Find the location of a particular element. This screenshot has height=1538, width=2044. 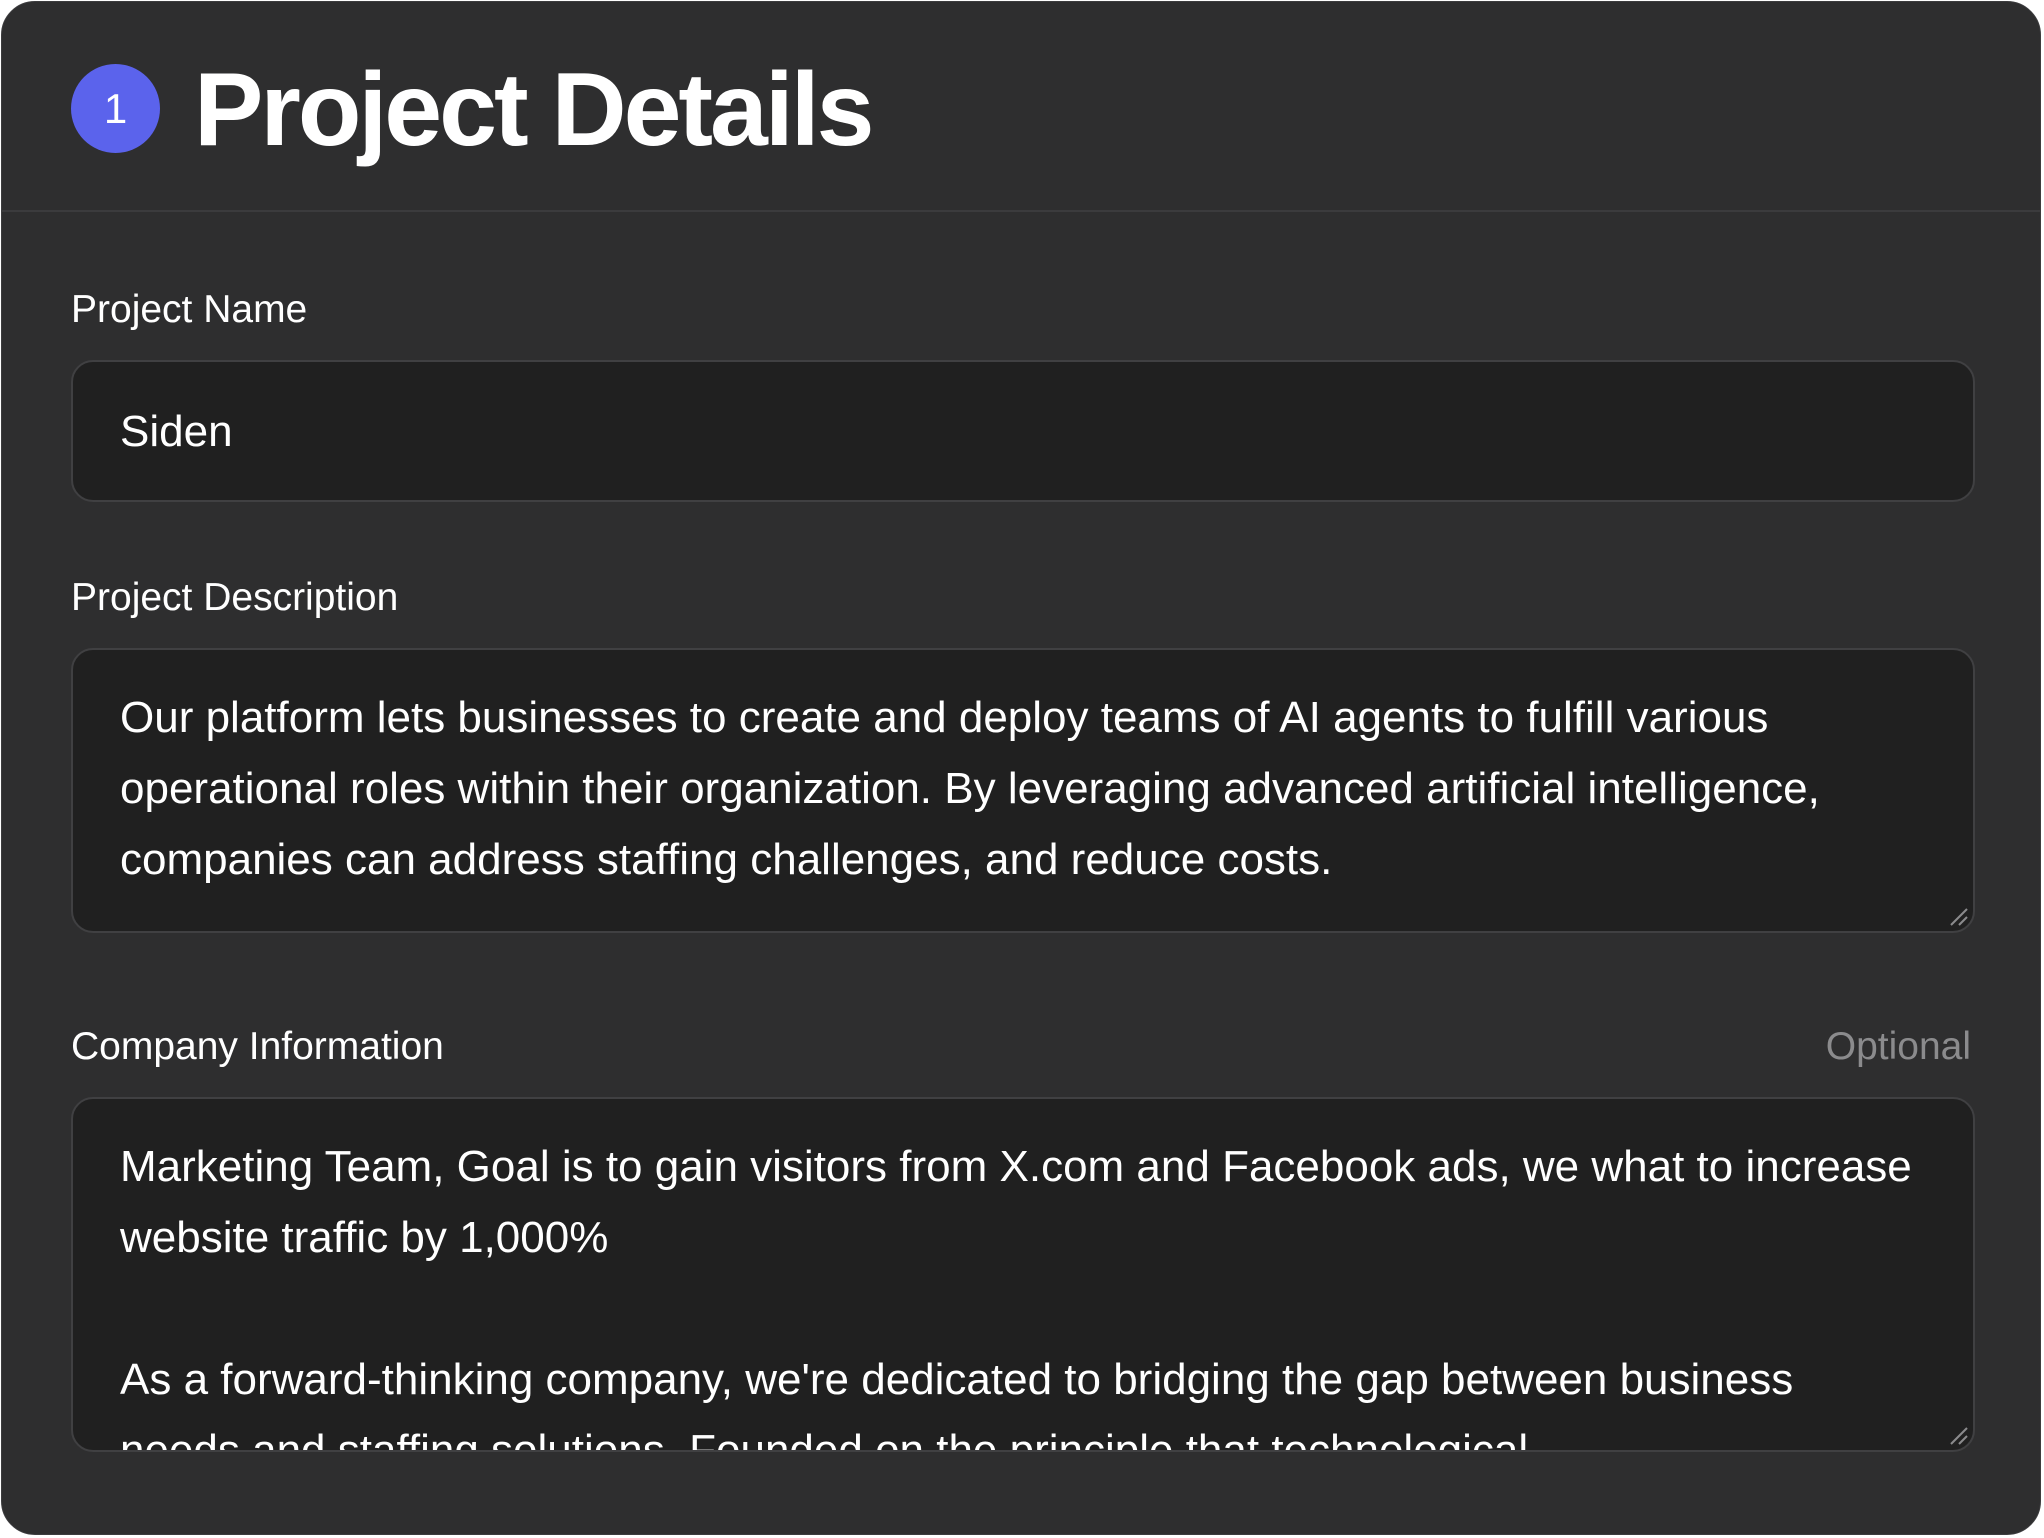

project-name-input: Siden is located at coordinates (1023, 431).